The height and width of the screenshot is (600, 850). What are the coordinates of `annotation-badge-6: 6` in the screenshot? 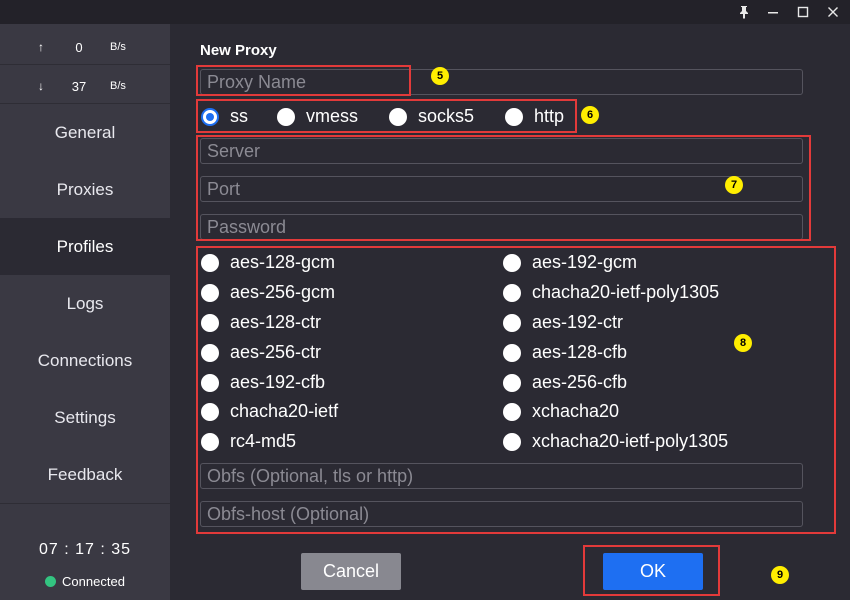 It's located at (590, 115).